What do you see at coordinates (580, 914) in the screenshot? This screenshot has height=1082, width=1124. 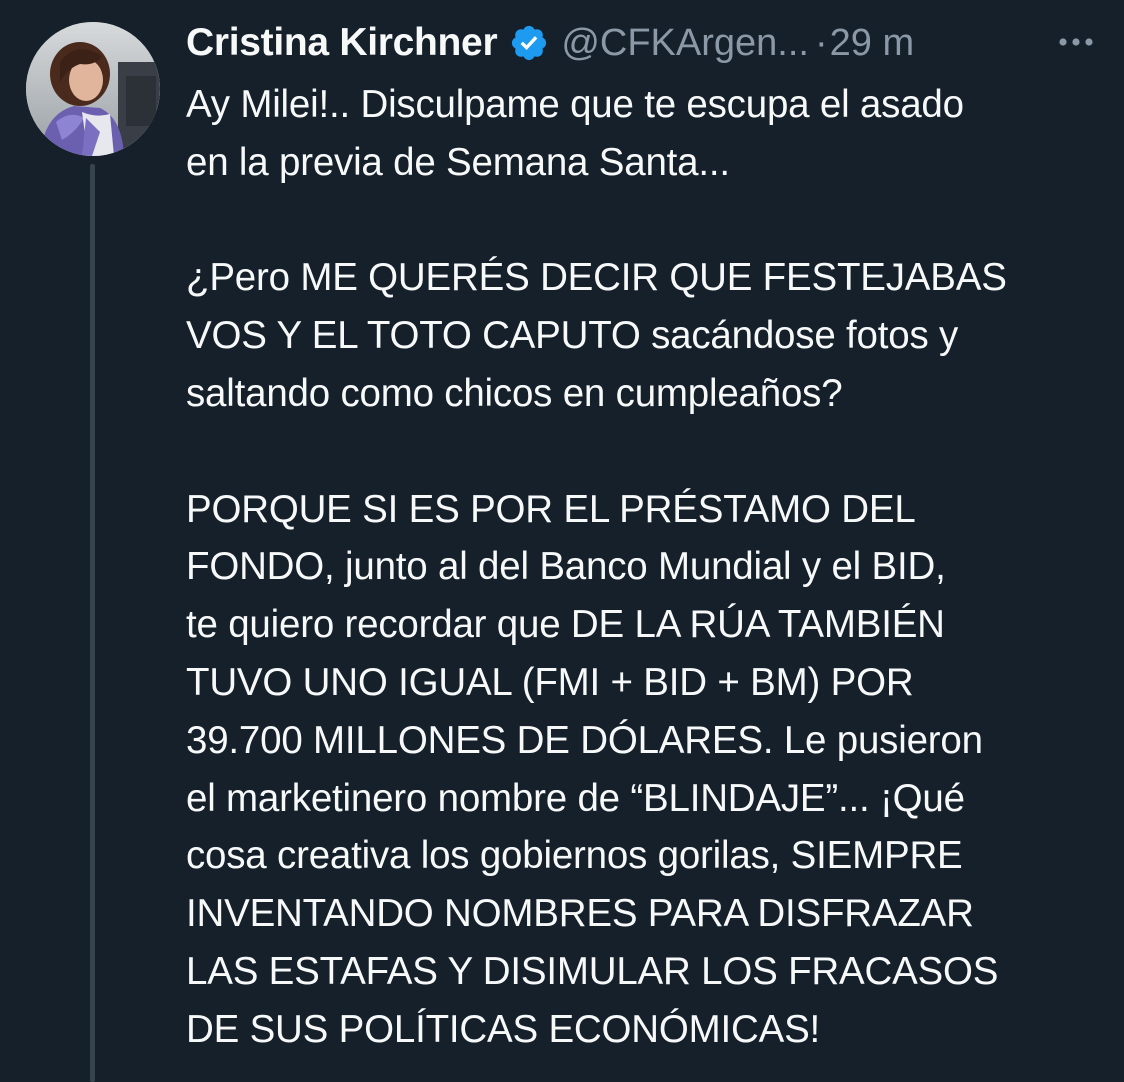 I see `tweet-text-line: INVENTANDO NOMBRES PARA DISFRAZAR` at bounding box center [580, 914].